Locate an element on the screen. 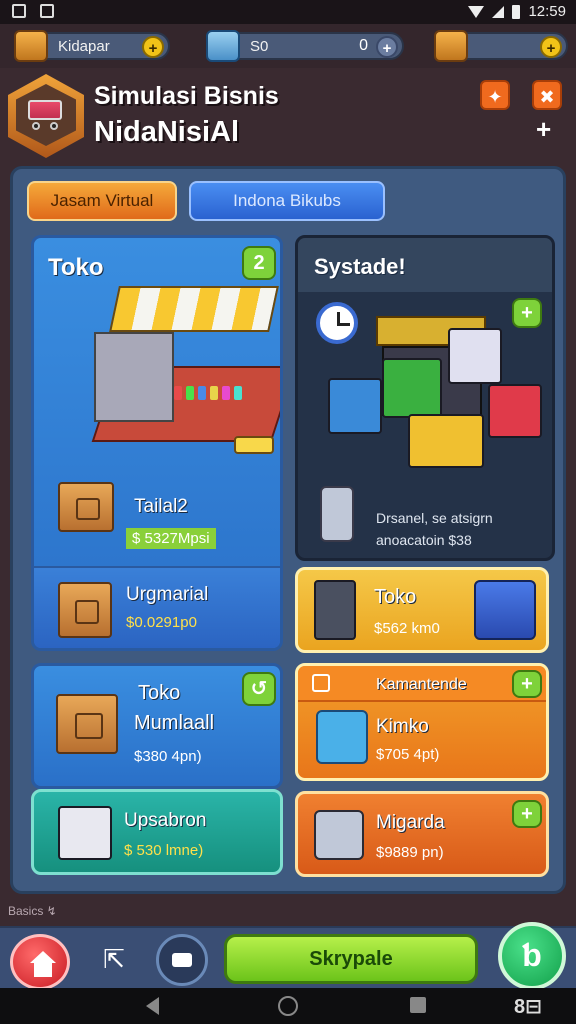 The height and width of the screenshot is (1024, 576). wifi-icon is located at coordinates (476, 11).